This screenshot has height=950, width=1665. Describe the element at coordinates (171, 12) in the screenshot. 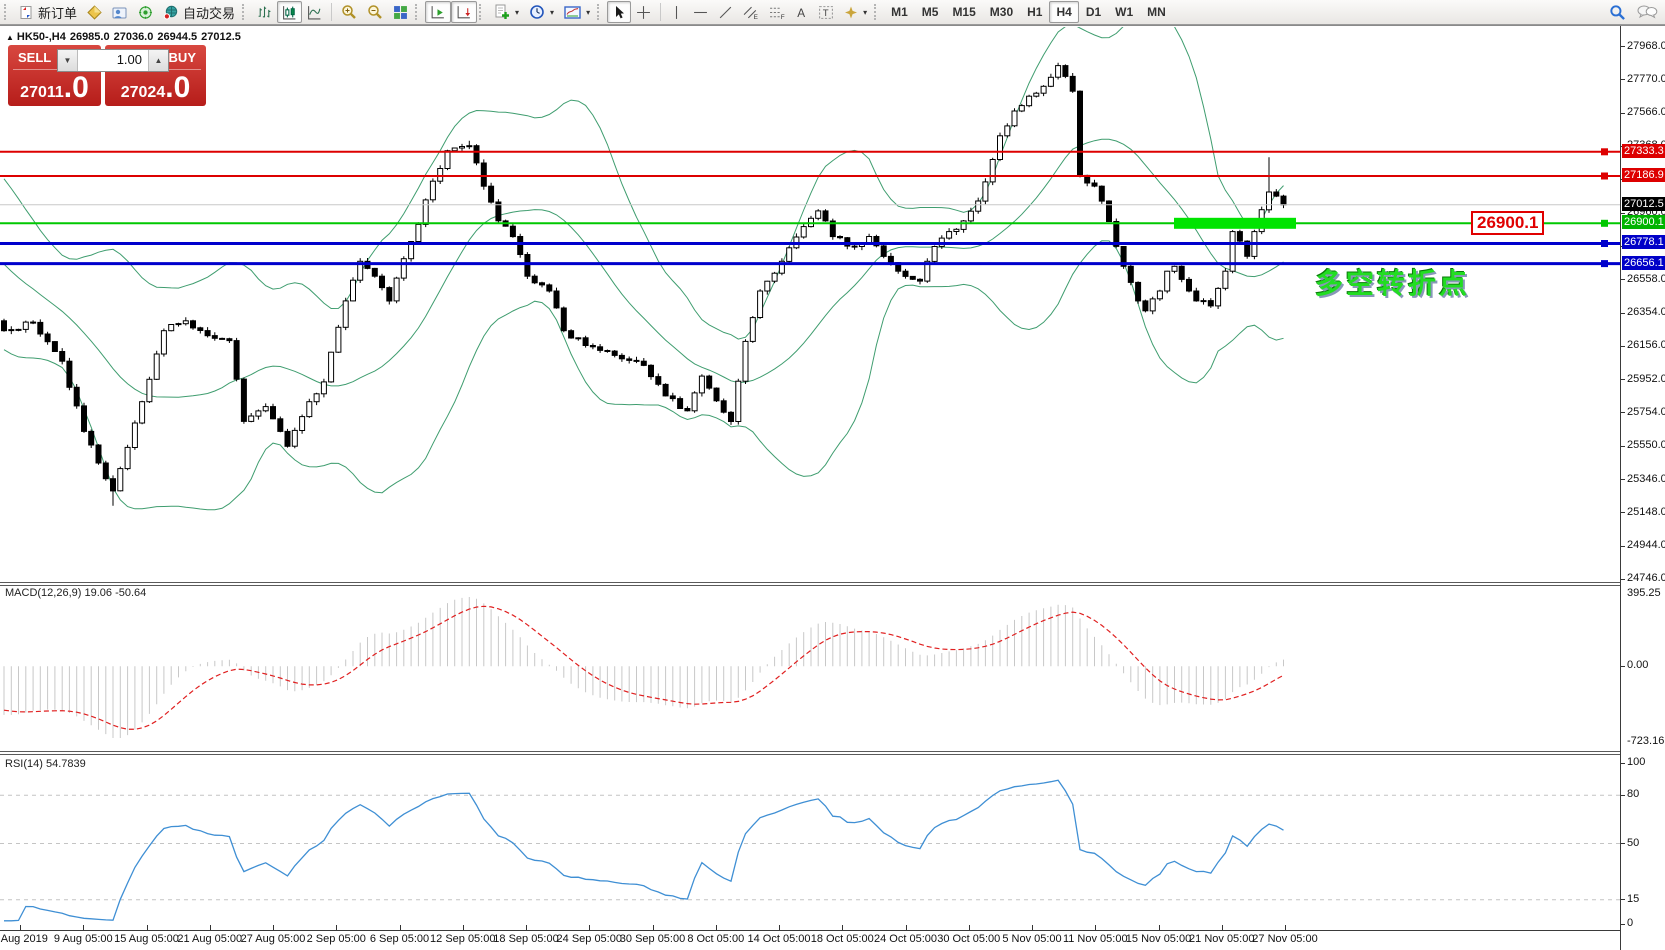

I see `autotrading-icon` at that location.